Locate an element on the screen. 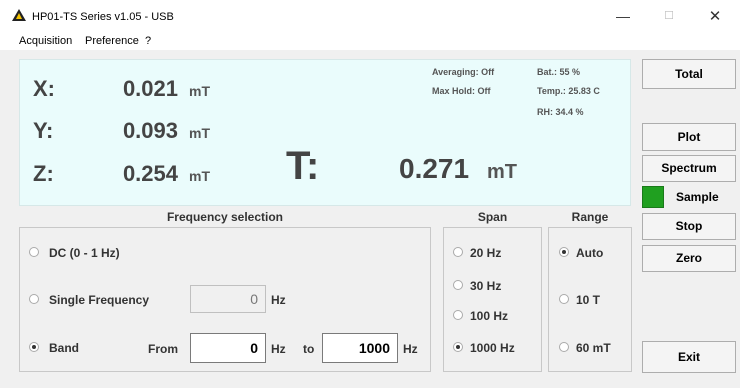 The image size is (740, 388). humidity-status: RH: 34.4 % is located at coordinates (560, 112).